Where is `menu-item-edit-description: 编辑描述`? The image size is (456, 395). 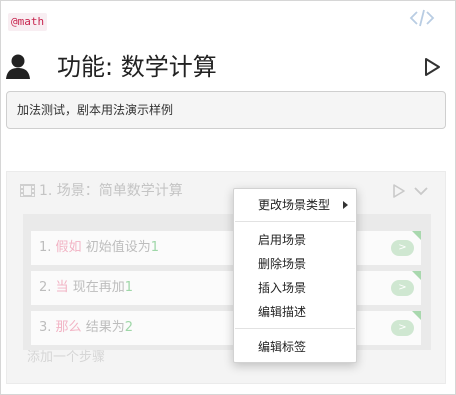
menu-item-edit-description: 编辑描述 is located at coordinates (295, 312).